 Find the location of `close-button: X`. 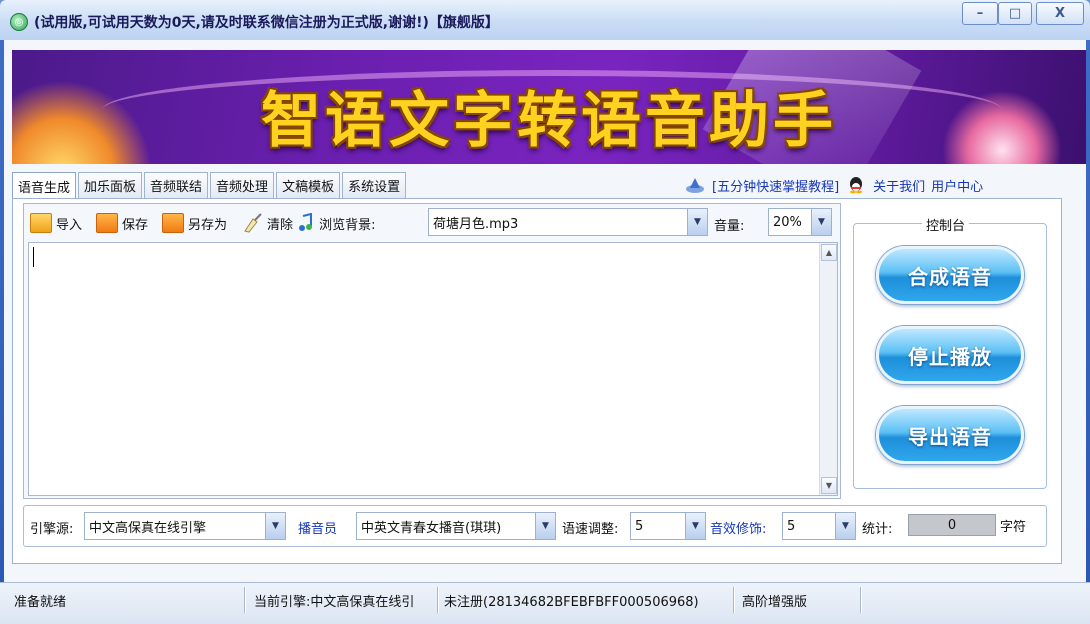

close-button: X is located at coordinates (1060, 13).